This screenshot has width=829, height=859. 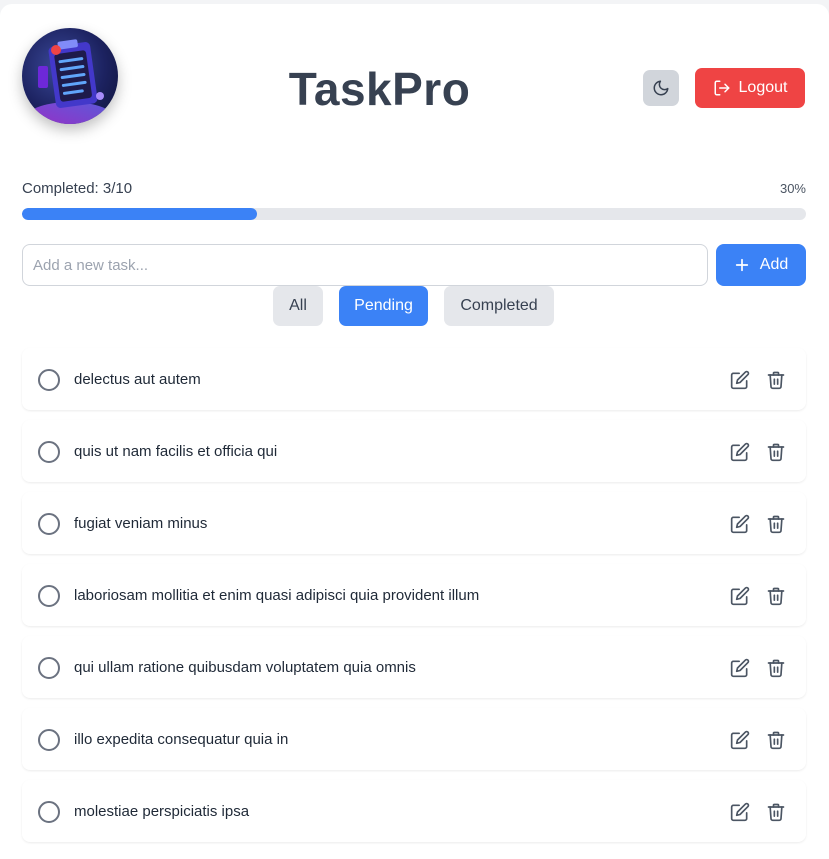 I want to click on filter-all-button: All, so click(x=298, y=306).